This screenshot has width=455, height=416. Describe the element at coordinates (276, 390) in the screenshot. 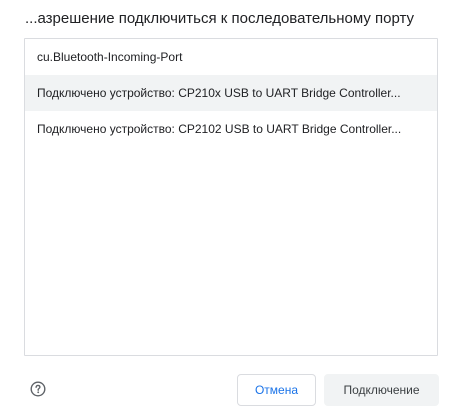

I see `cancel-button: Отмена` at that location.